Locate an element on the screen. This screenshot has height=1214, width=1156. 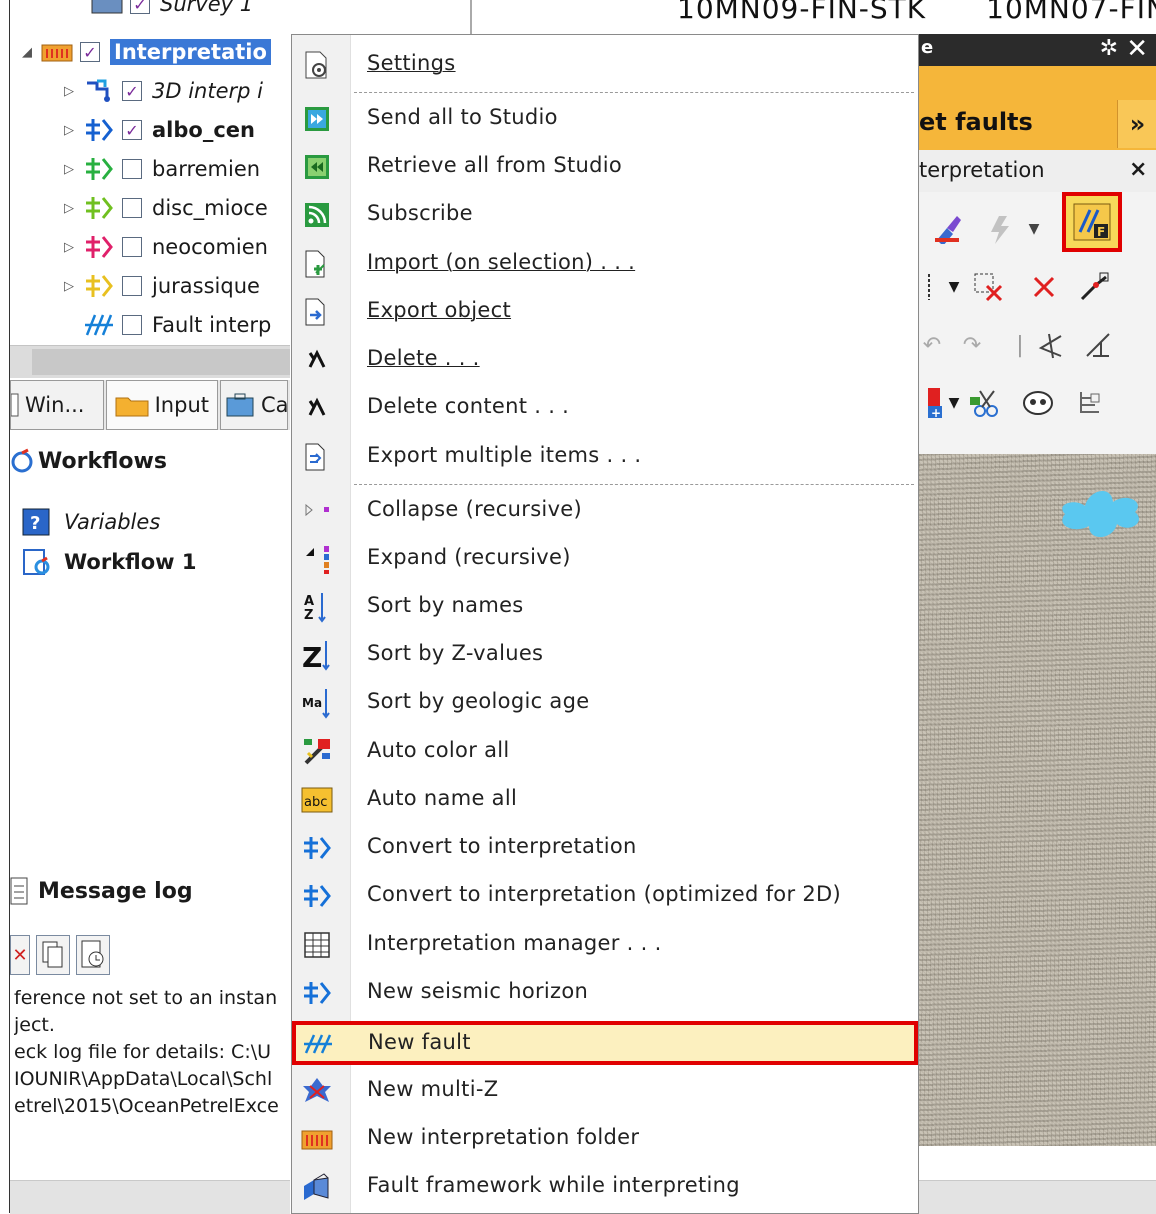
menu-item-new-multi-z: New multi-Z is located at coordinates (605, 1091).